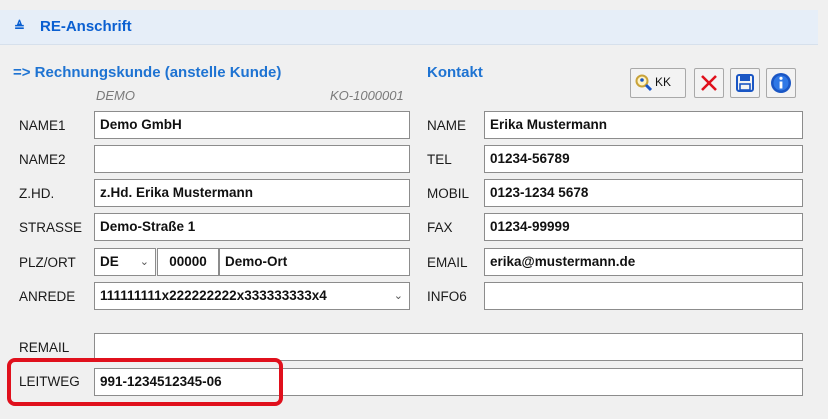 The height and width of the screenshot is (419, 828). What do you see at coordinates (409, 27) in the screenshot?
I see `section-header: ≜ RE-Anschrift` at bounding box center [409, 27].